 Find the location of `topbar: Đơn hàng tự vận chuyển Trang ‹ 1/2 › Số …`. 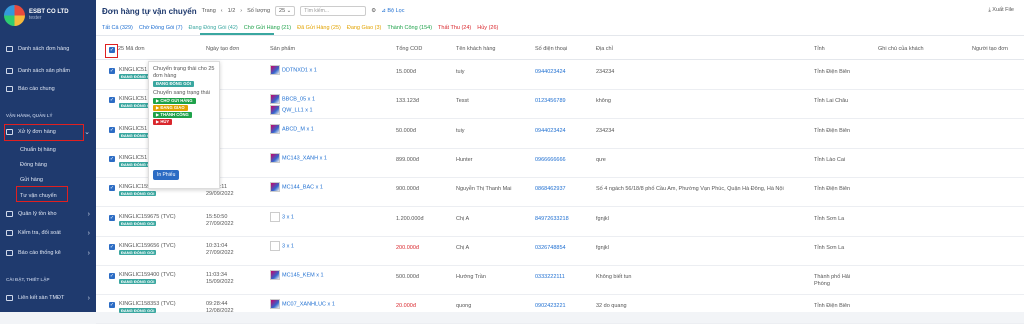

topbar: Đơn hàng tự vận chuyển Trang ‹ 1/2 › Số … is located at coordinates (560, 11).